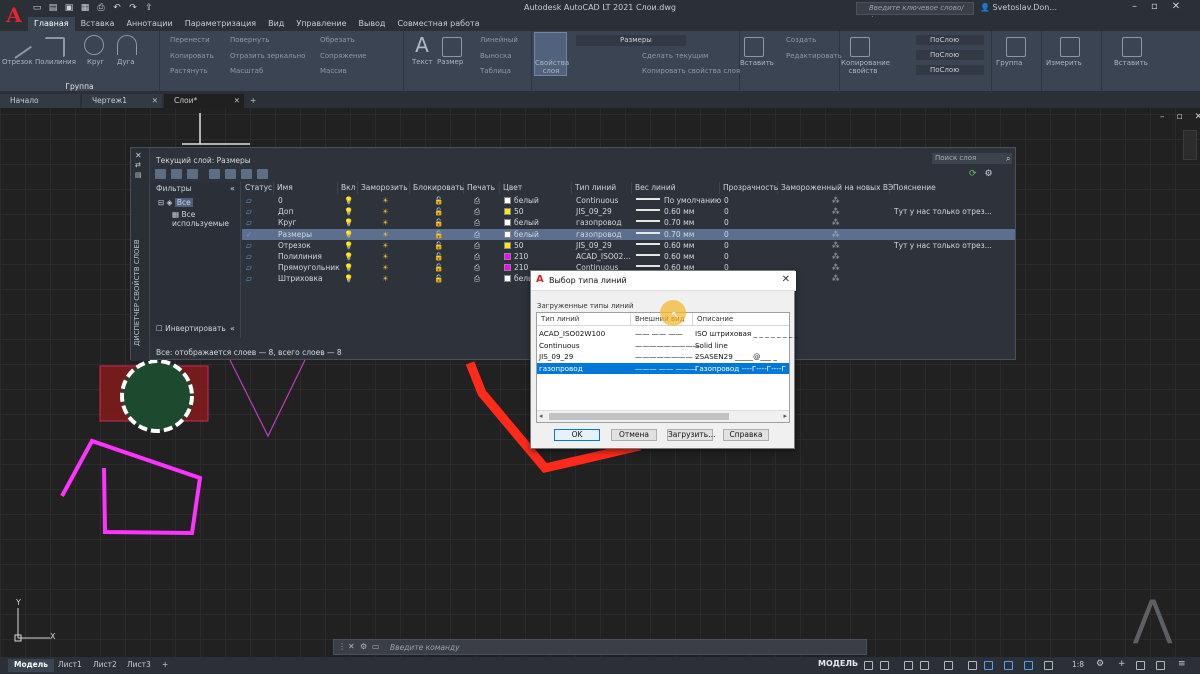  Describe the element at coordinates (351, 646) in the screenshot. I see `command-close-icon: ✕` at that location.